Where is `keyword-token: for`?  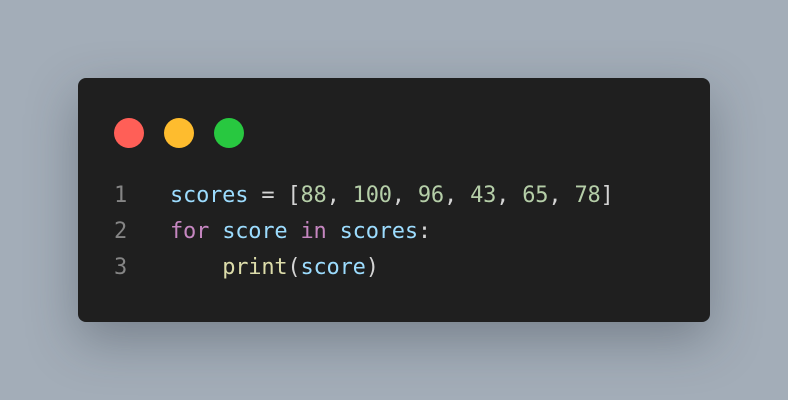
keyword-token: for is located at coordinates (190, 231).